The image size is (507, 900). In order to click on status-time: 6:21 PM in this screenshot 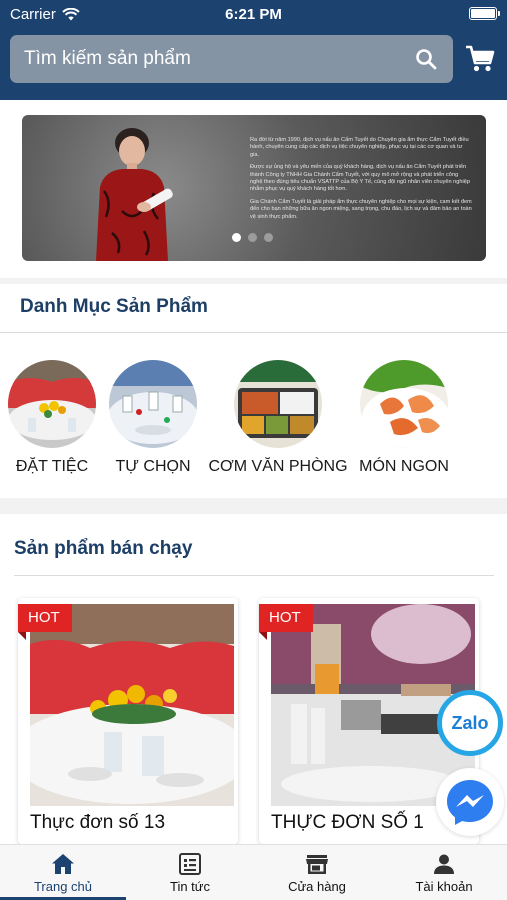, I will do `click(253, 14)`.